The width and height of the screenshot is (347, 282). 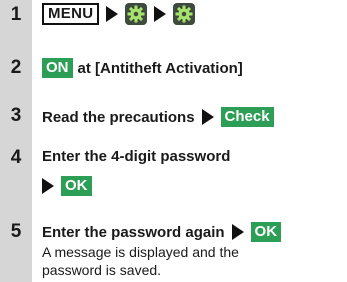 What do you see at coordinates (16, 231) in the screenshot?
I see `step-number-5: 5` at bounding box center [16, 231].